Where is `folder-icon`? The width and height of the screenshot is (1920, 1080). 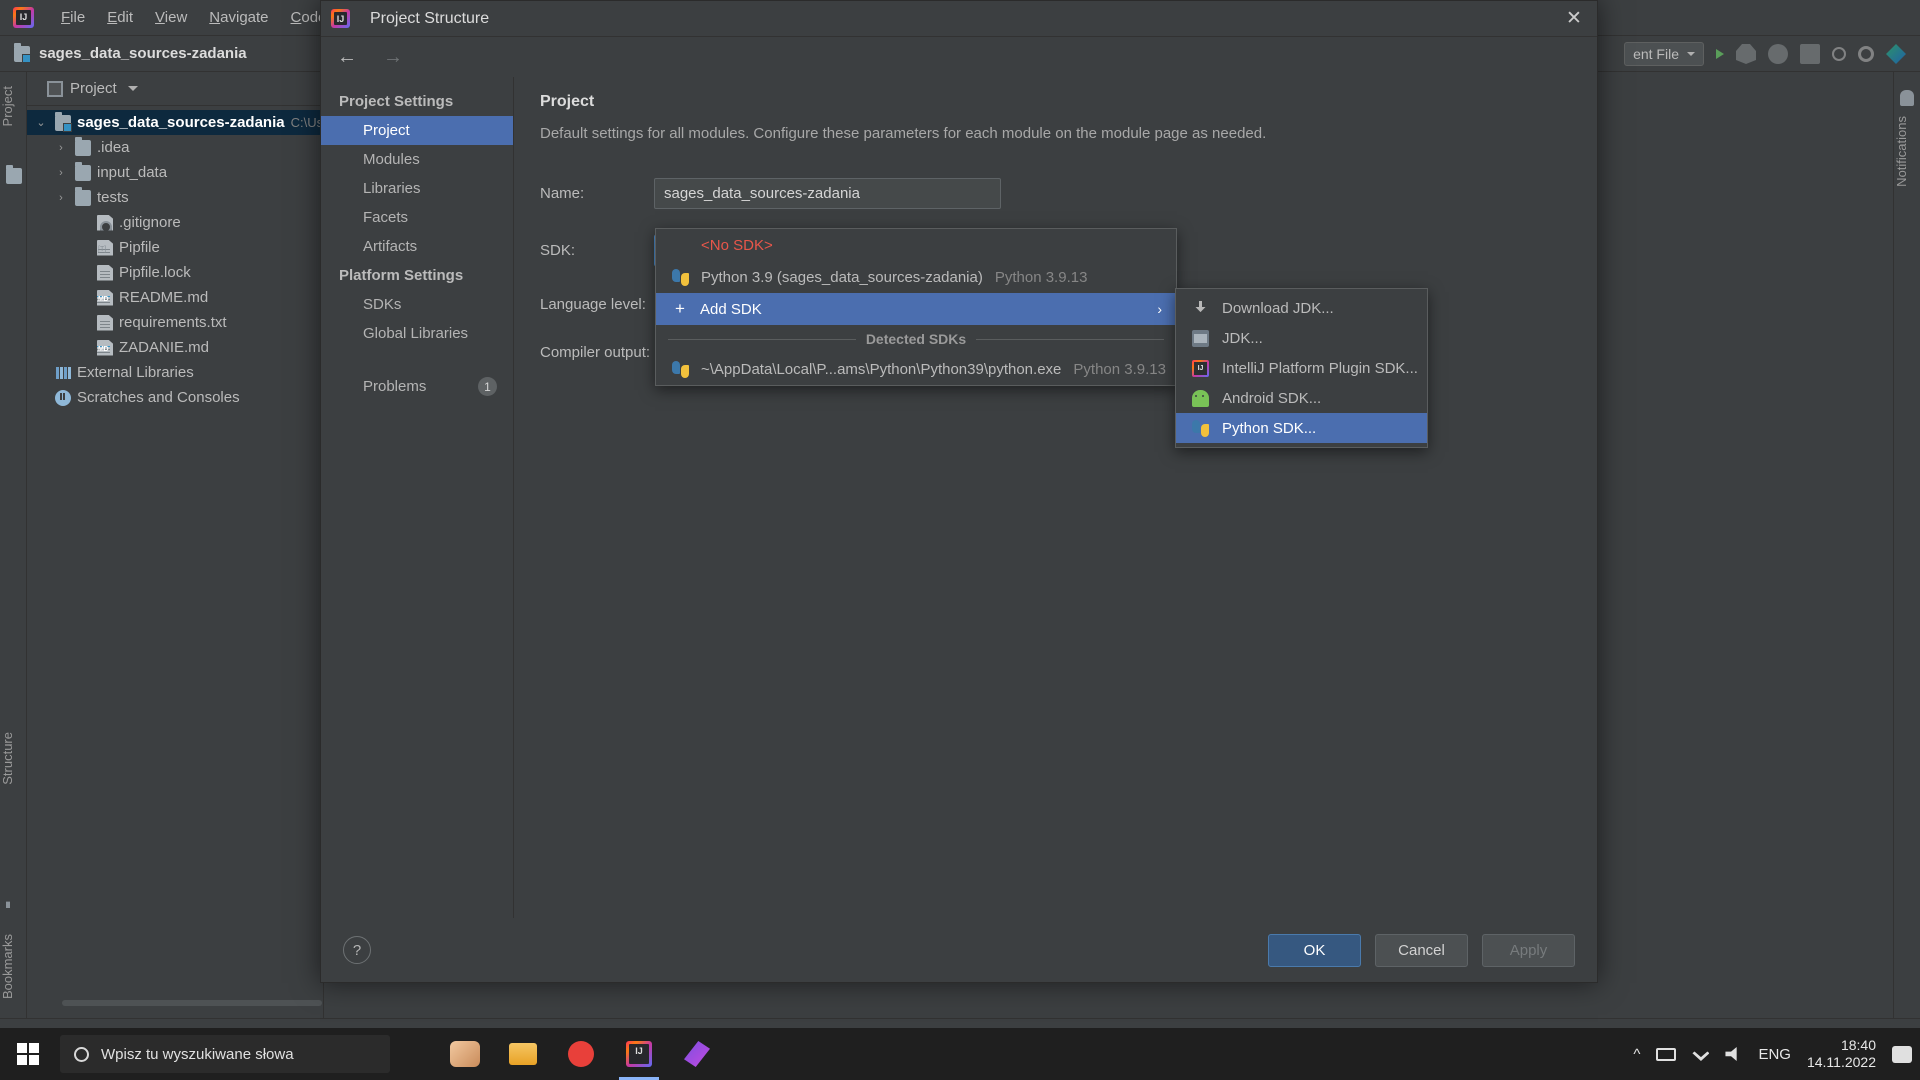 folder-icon is located at coordinates (83, 171).